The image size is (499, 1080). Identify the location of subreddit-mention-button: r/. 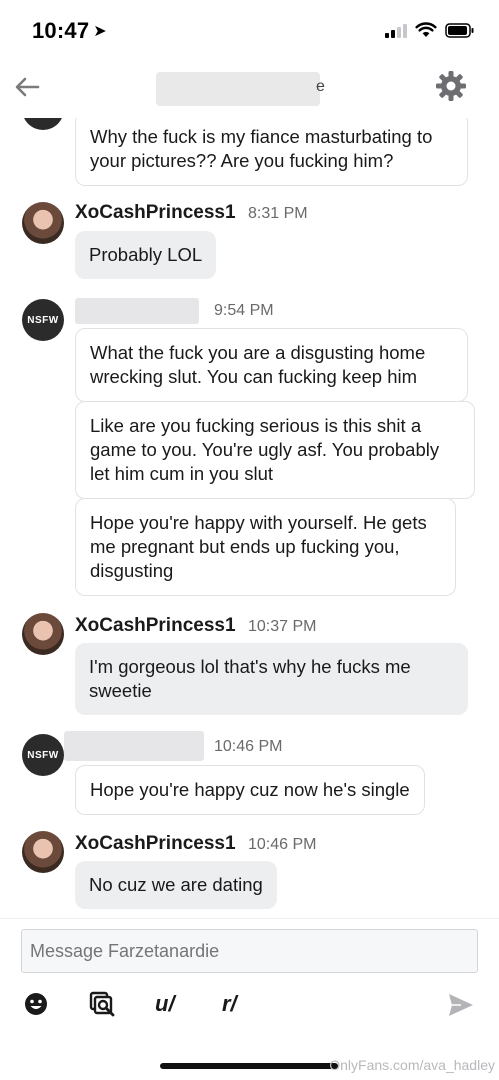
(229, 1004).